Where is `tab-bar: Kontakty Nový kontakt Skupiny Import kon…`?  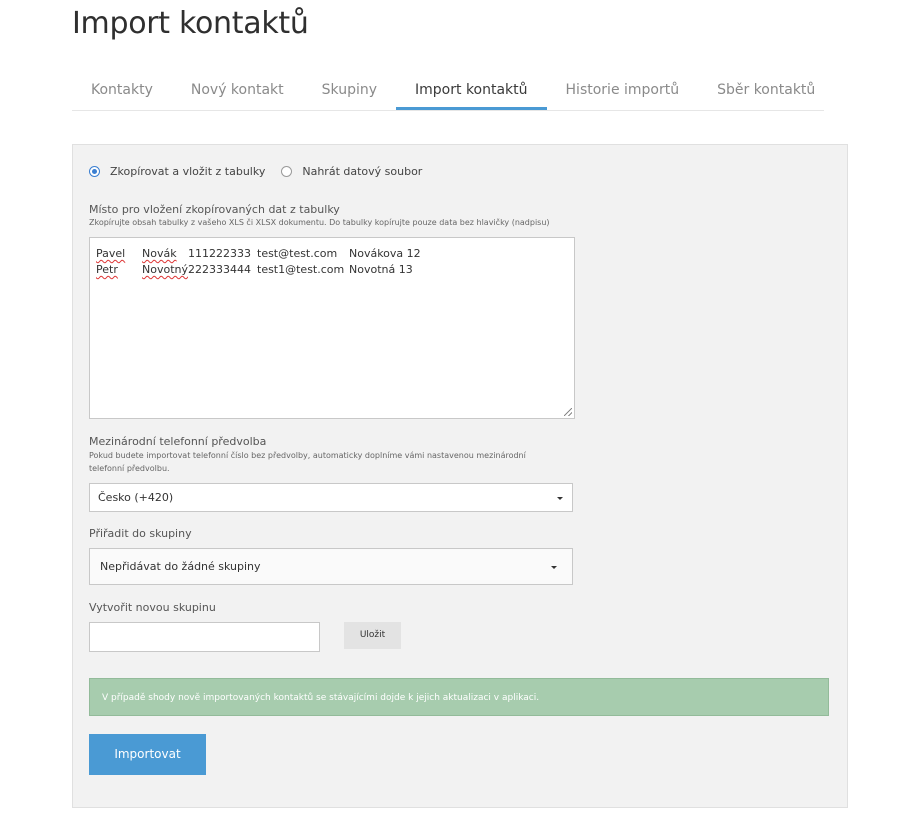 tab-bar: Kontakty Nový kontakt Skupiny Import kon… is located at coordinates (448, 90).